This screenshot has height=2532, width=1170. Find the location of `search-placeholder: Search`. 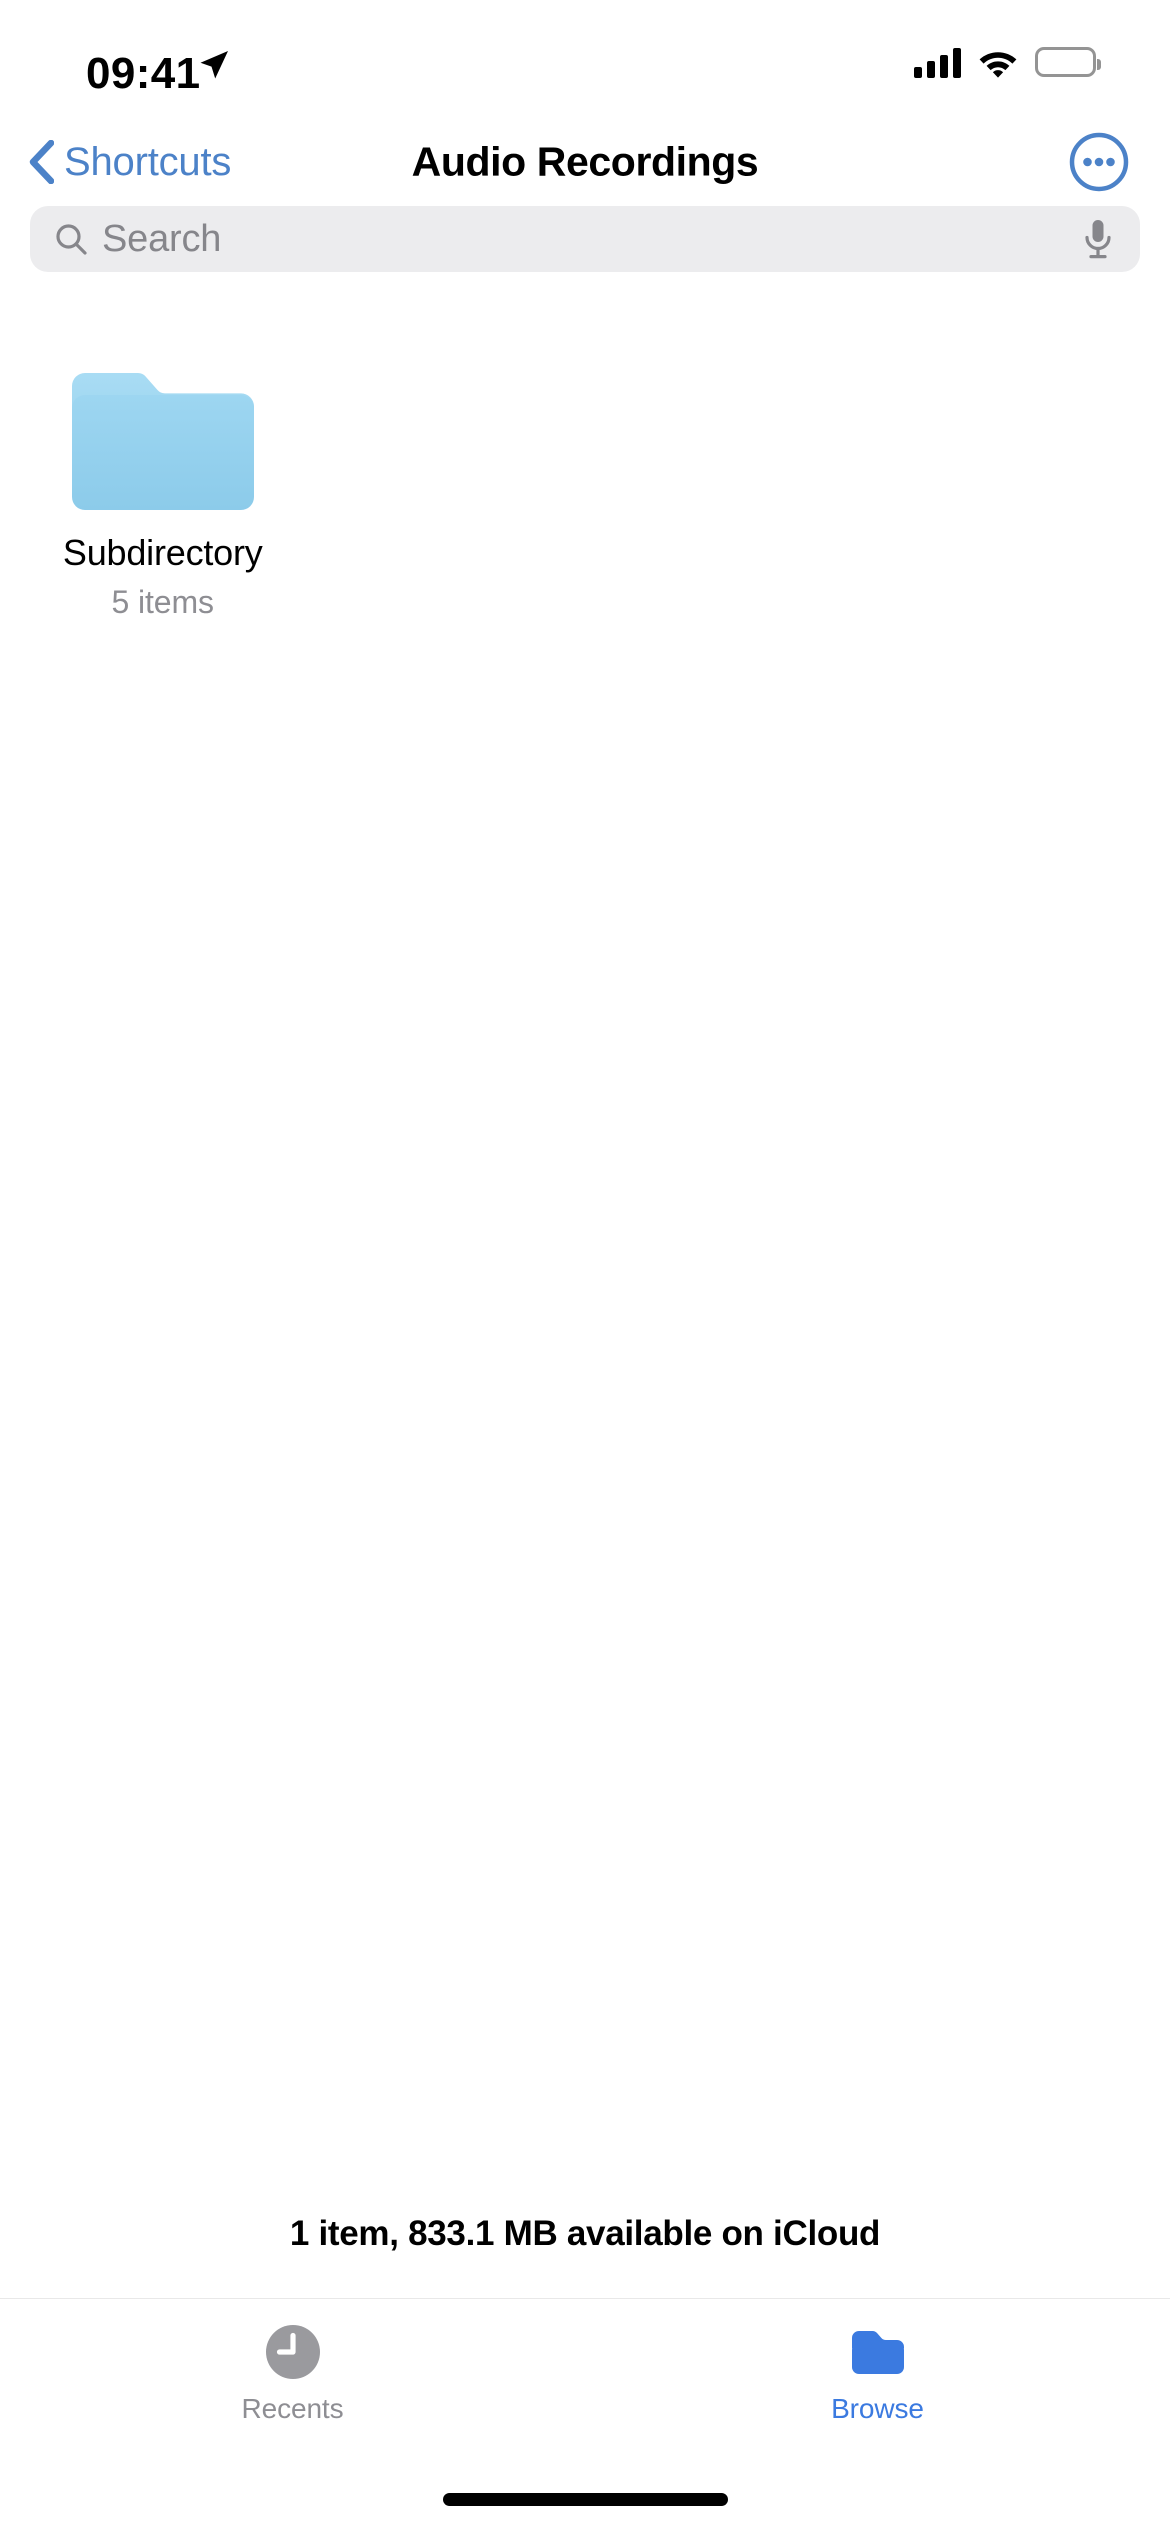

search-placeholder: Search is located at coordinates (162, 239).